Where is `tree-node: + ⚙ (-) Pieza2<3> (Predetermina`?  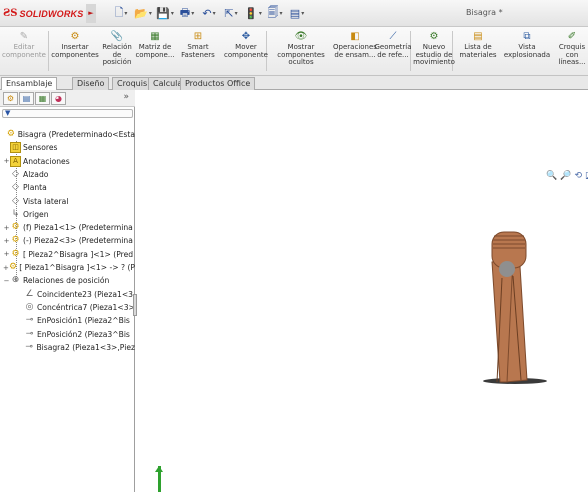 tree-node: + ⚙ (-) Pieza2<3> (Predetermina is located at coordinates (69, 240).